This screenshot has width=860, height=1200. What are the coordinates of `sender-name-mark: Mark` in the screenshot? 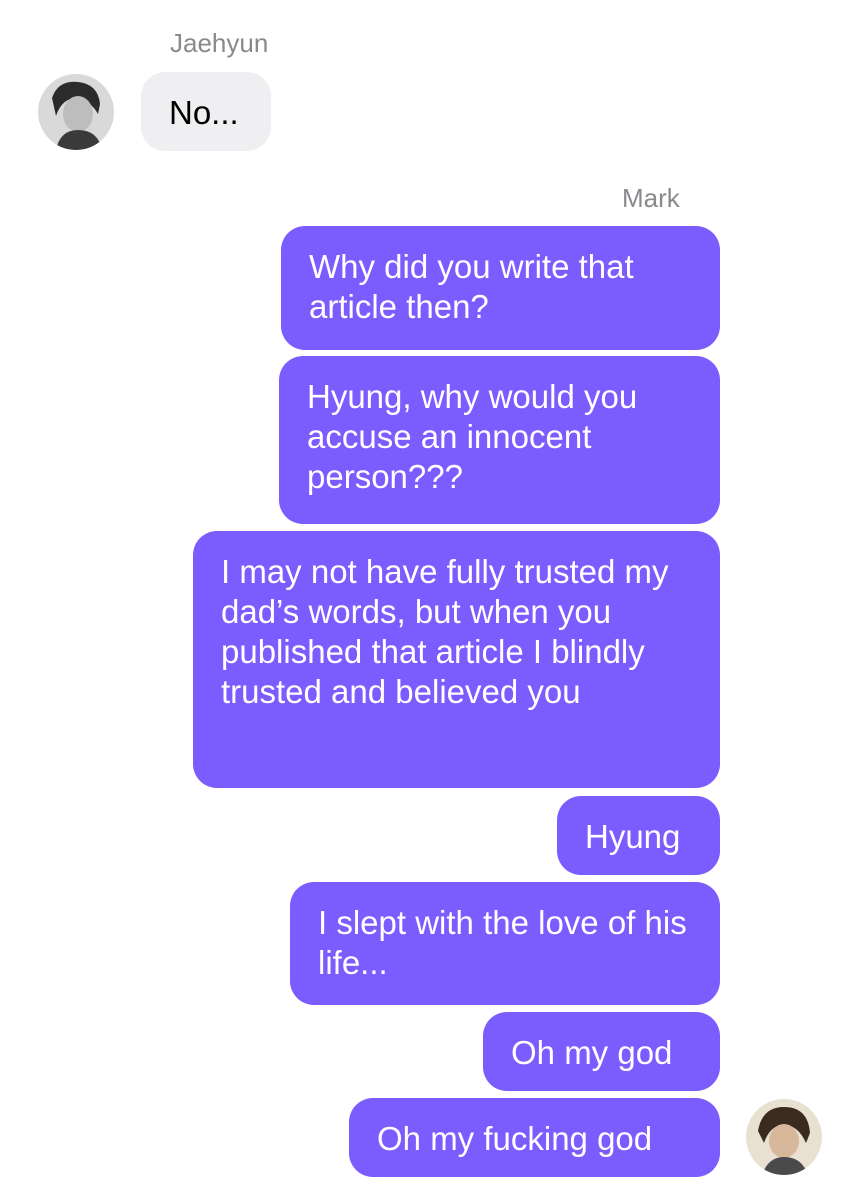 It's located at (651, 198).